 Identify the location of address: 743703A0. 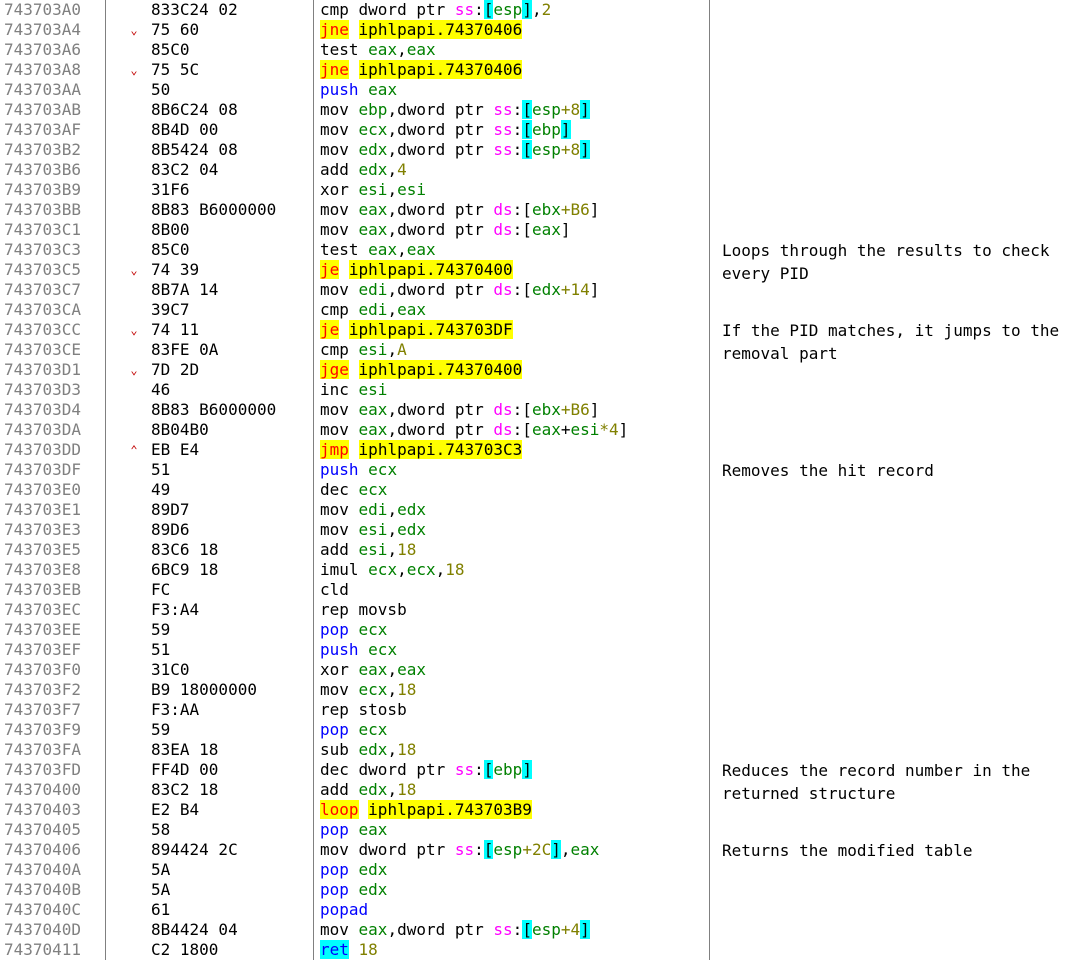
(43, 9).